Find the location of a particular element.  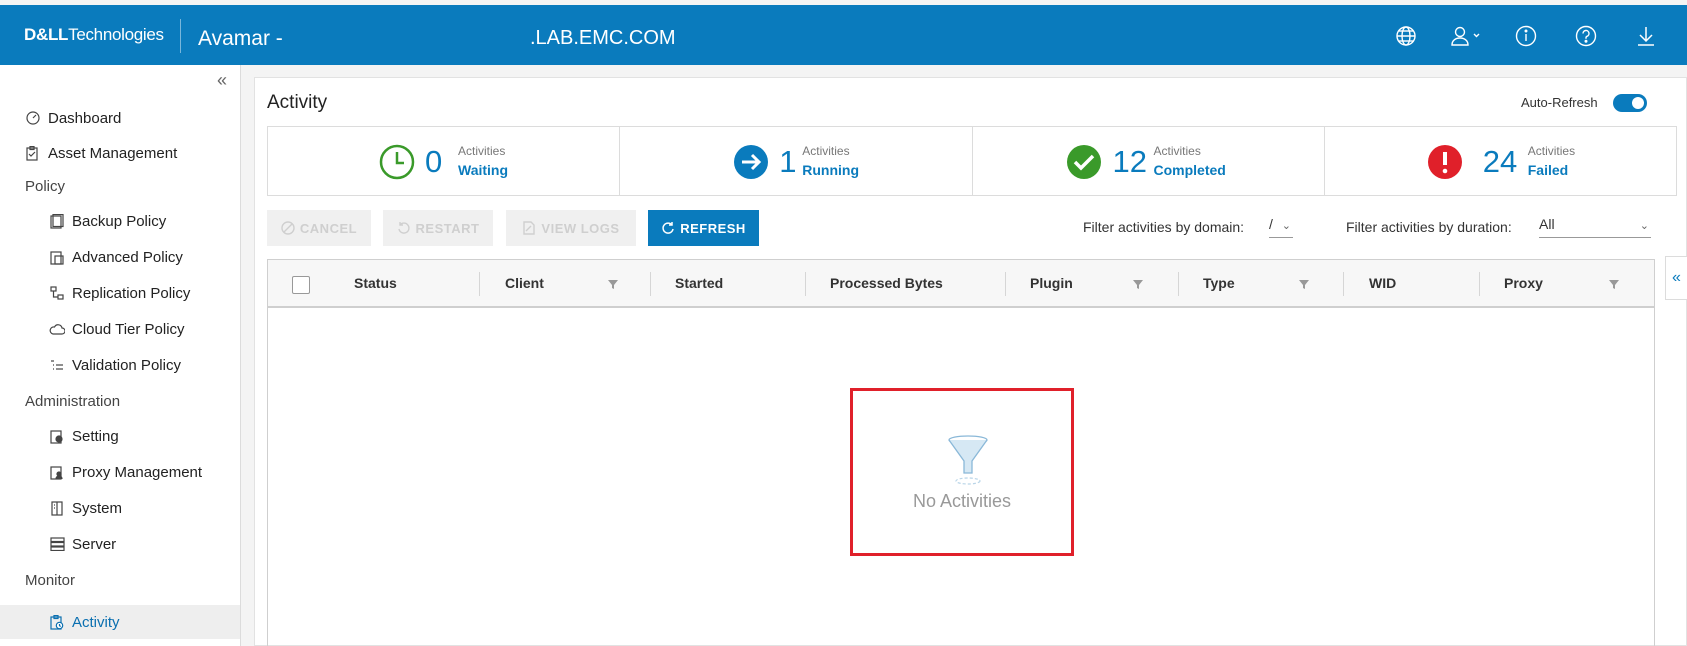

nav-label: Backup Policy is located at coordinates (119, 221).